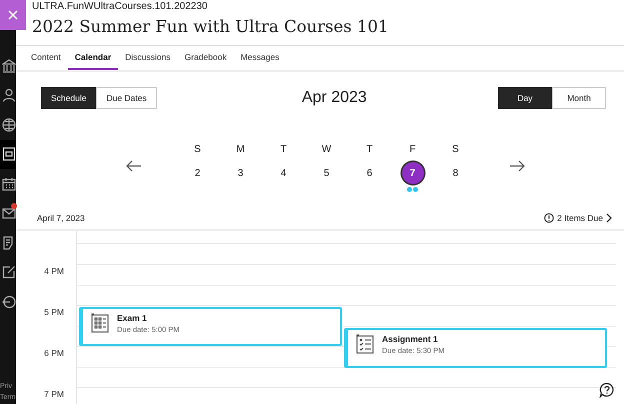  I want to click on day-number: 6, so click(369, 173).